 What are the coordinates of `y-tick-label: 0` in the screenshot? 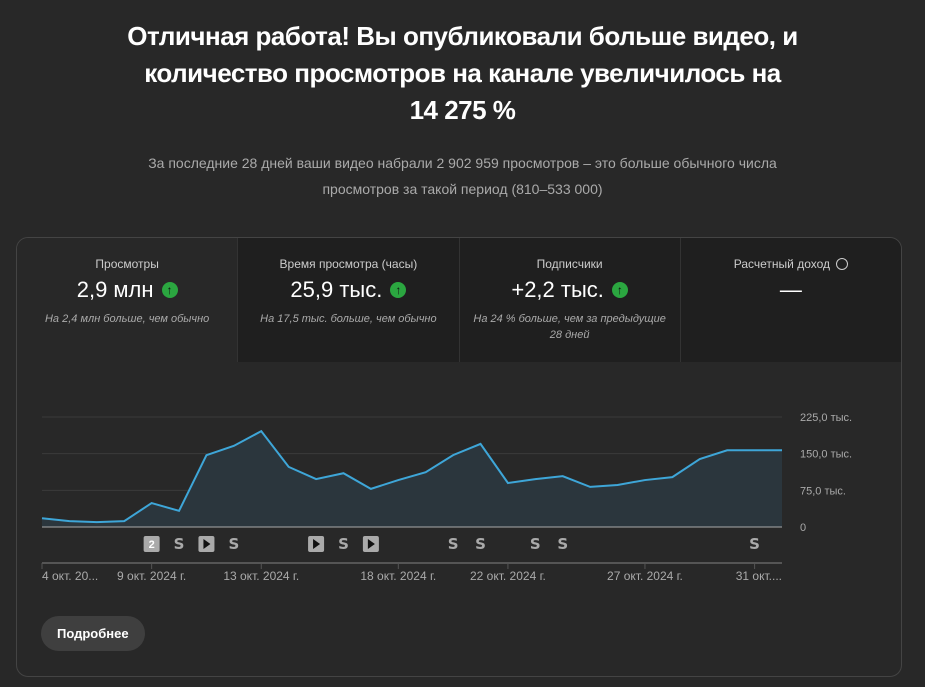 It's located at (803, 528).